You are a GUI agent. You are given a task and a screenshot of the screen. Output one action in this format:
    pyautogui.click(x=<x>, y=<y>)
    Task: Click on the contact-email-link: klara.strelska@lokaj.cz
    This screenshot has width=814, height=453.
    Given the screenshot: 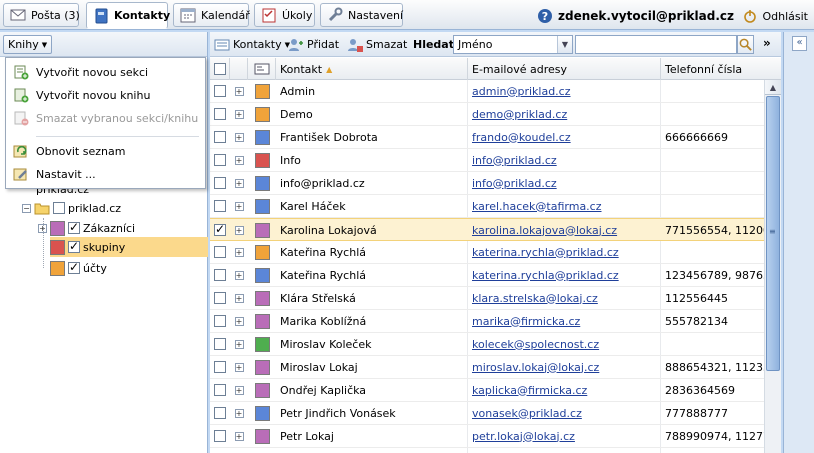 What is the action you would take?
    pyautogui.click(x=535, y=298)
    